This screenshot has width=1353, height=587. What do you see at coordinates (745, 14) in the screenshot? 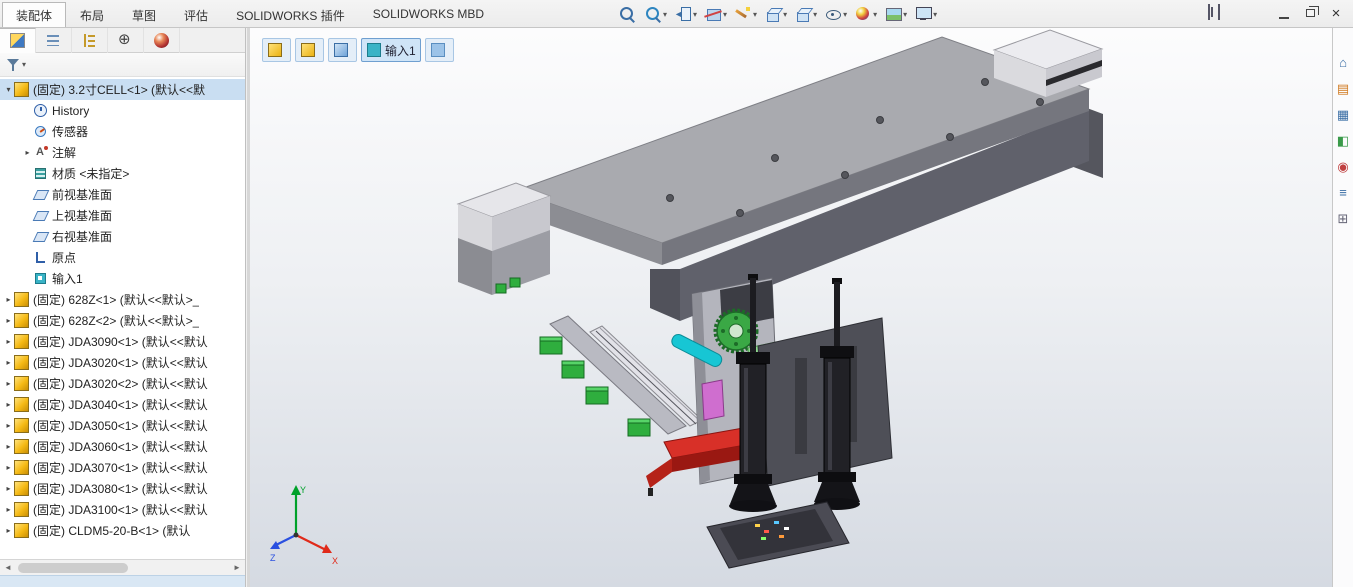
I see `annotation-view-button: ▾` at bounding box center [745, 14].